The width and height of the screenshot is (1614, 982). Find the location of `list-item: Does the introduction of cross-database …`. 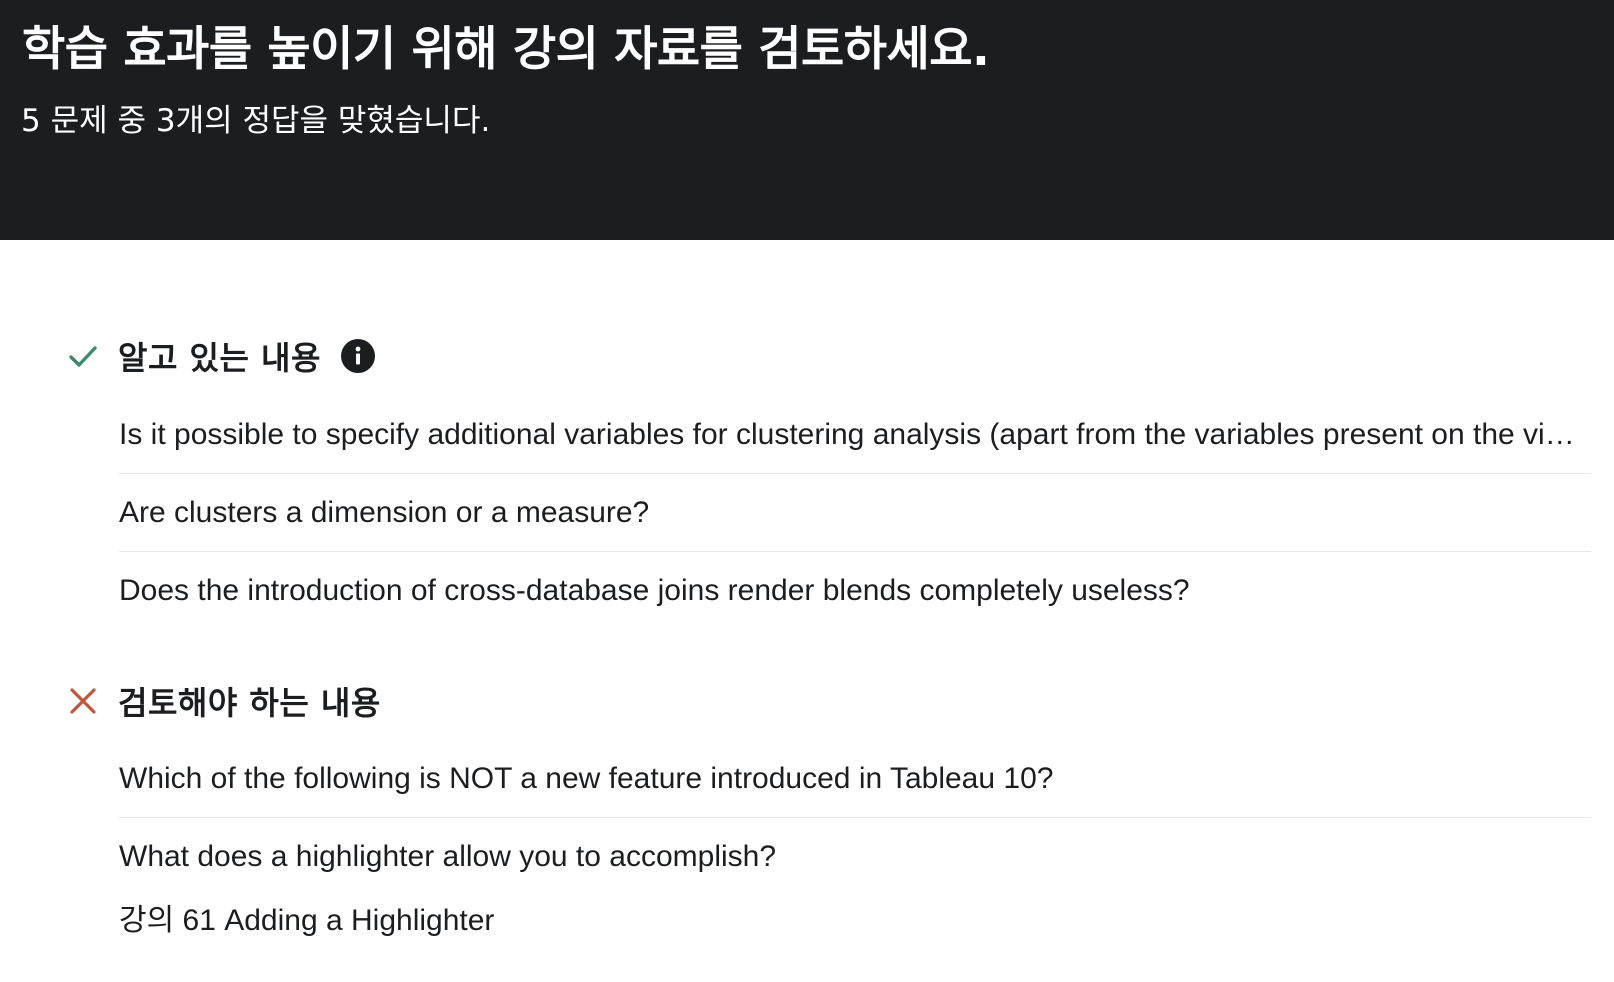

list-item: Does the introduction of cross-database … is located at coordinates (855, 591).